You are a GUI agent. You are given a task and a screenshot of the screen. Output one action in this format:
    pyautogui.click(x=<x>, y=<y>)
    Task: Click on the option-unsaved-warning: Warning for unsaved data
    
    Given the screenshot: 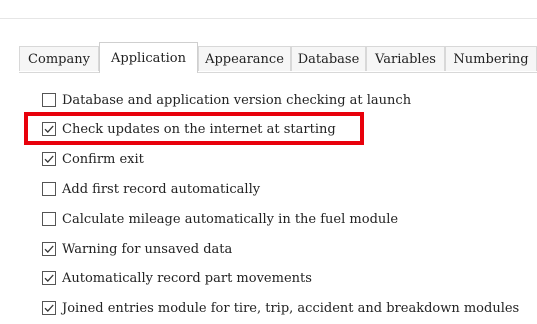 What is the action you would take?
    pyautogui.click(x=137, y=249)
    